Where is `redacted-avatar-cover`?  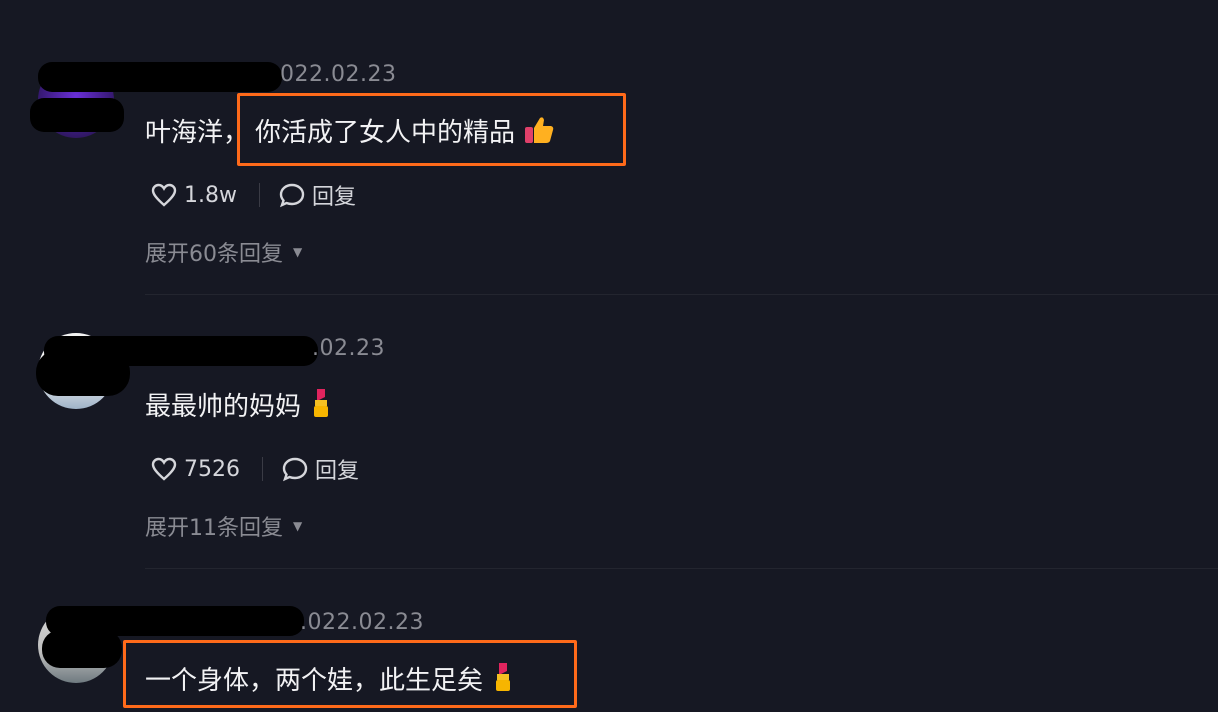 redacted-avatar-cover is located at coordinates (82, 649).